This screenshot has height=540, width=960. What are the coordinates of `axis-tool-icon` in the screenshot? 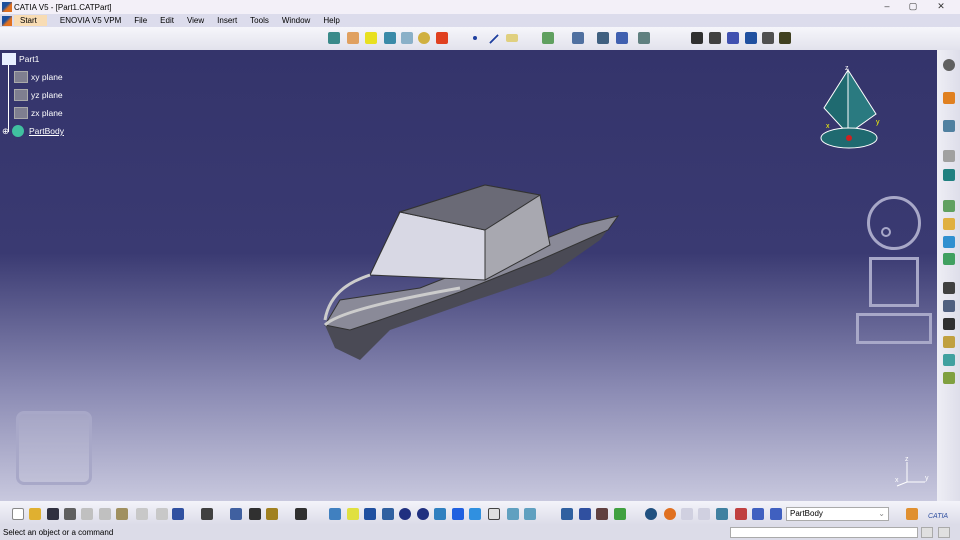 It's located at (687, 514).